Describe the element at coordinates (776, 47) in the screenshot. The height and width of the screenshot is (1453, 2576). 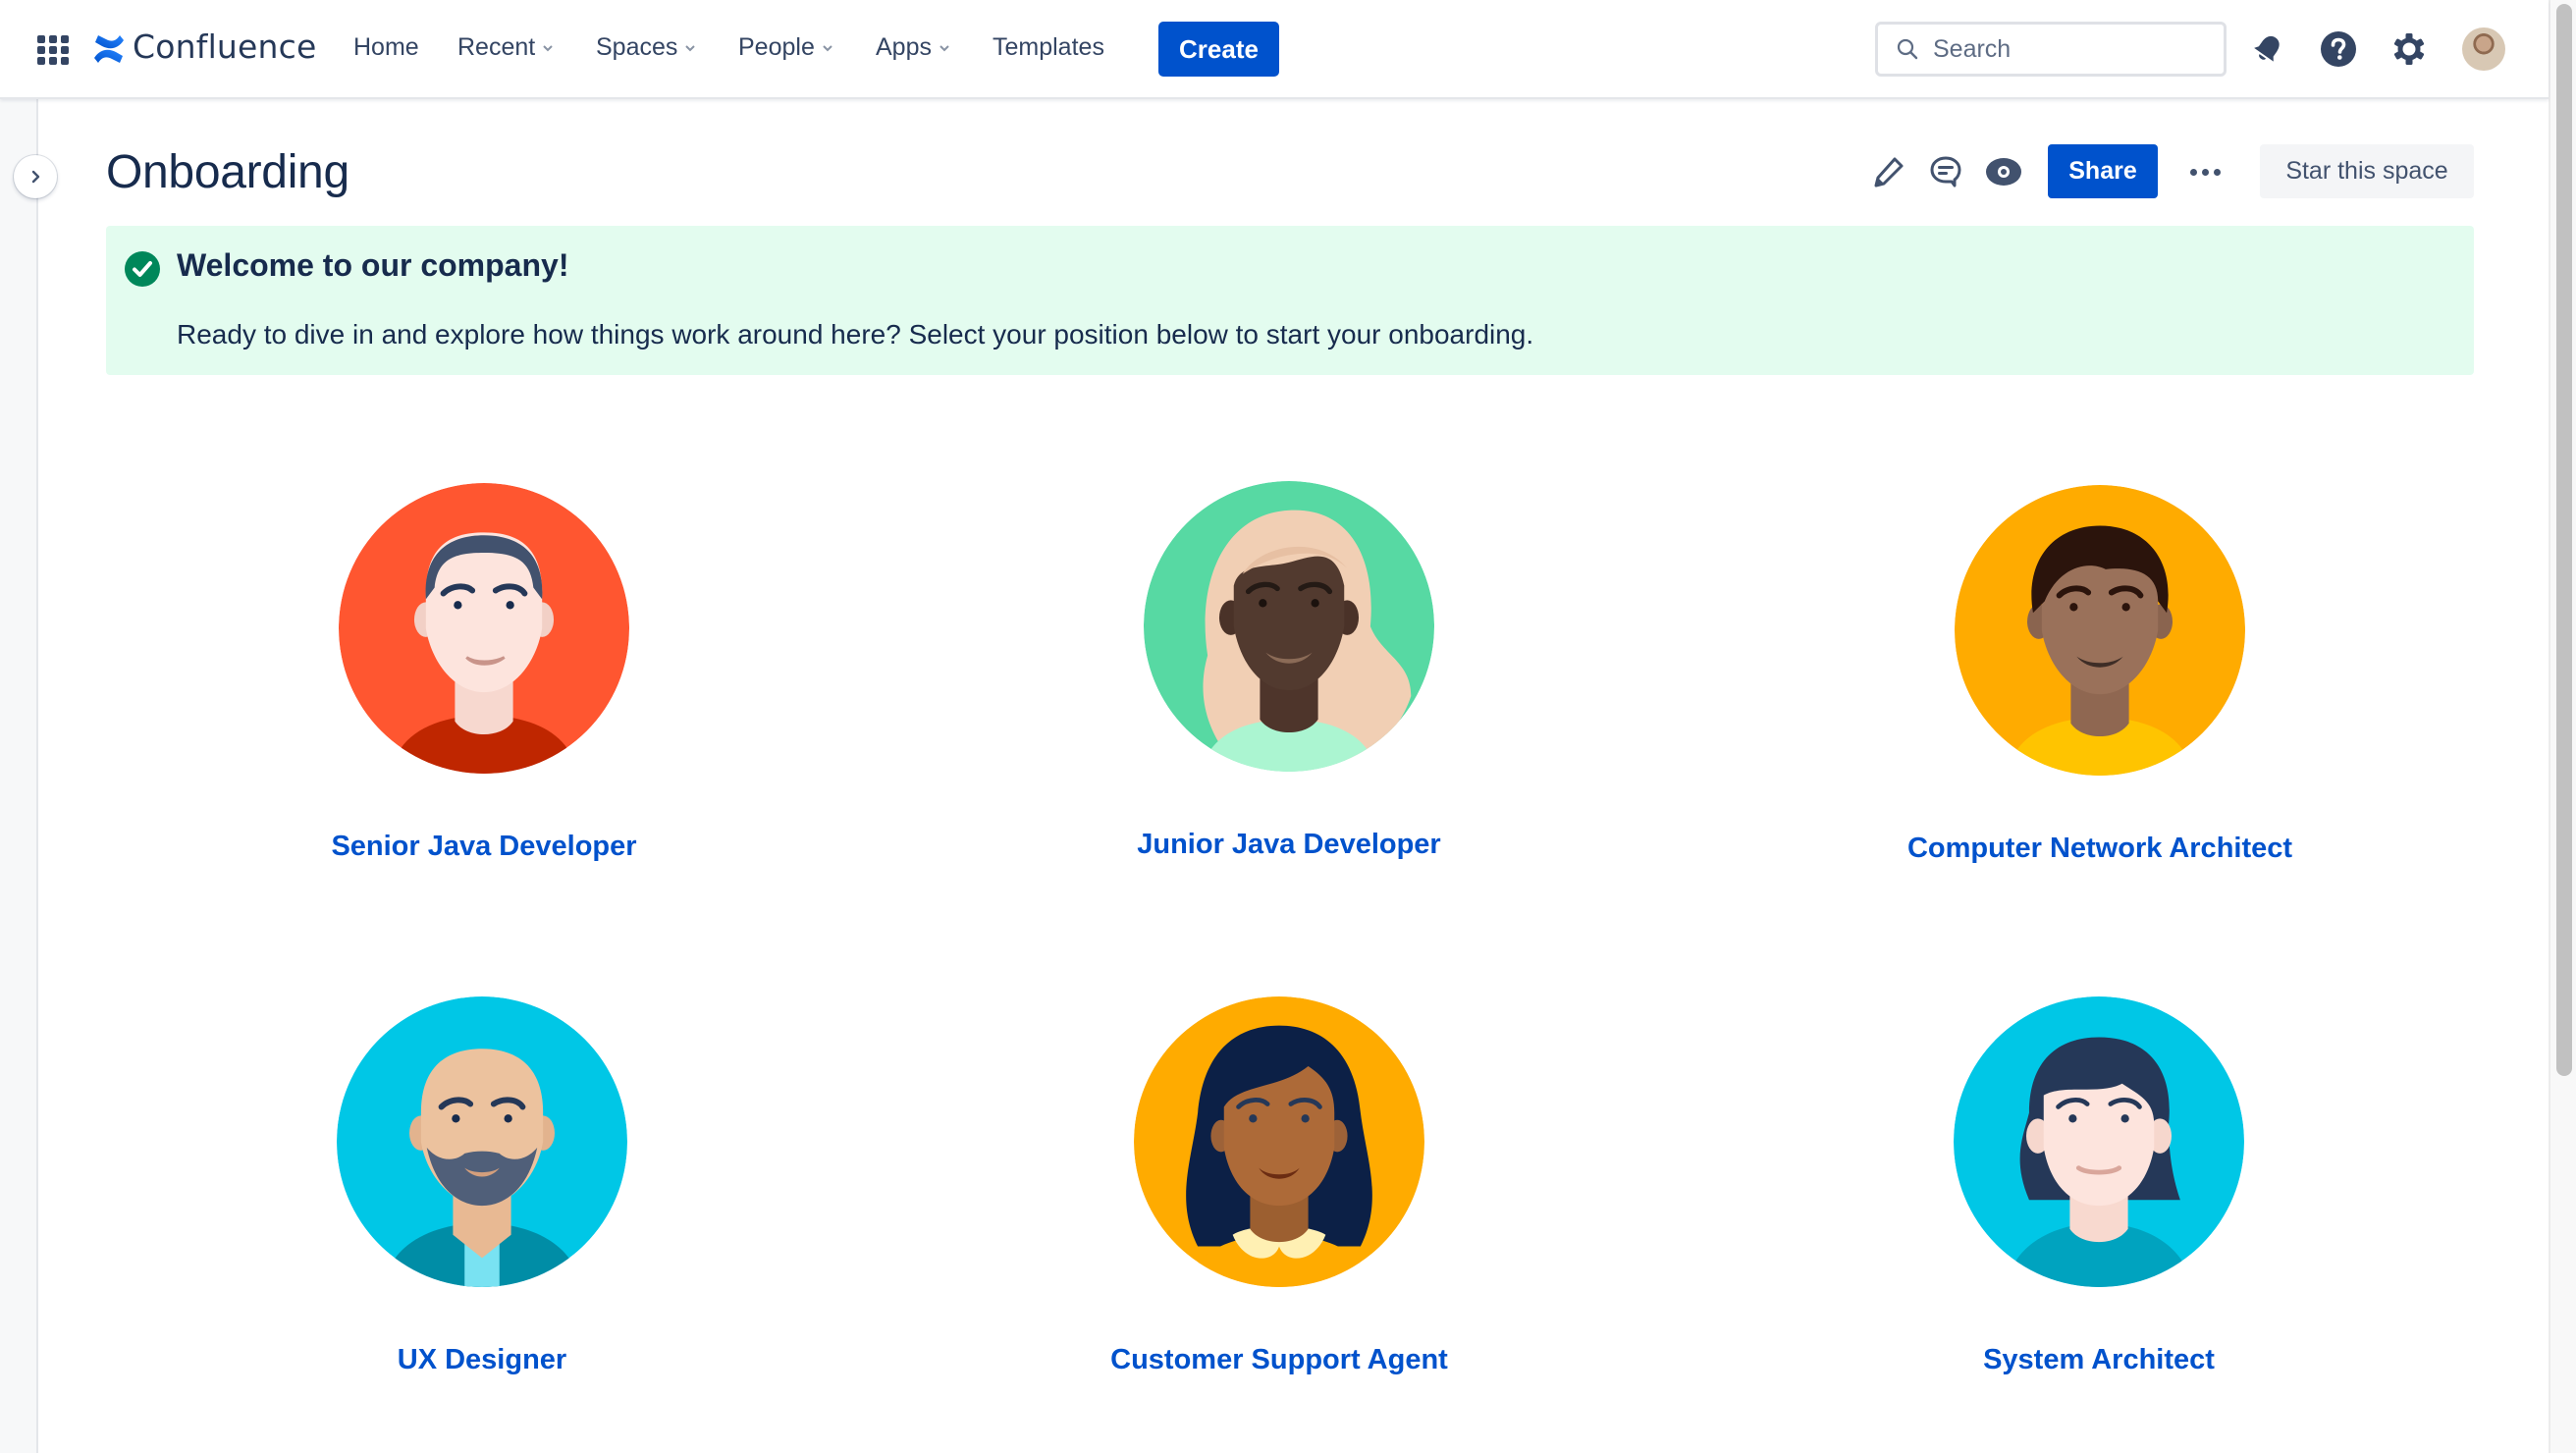
I see `nav-people-label: People` at that location.